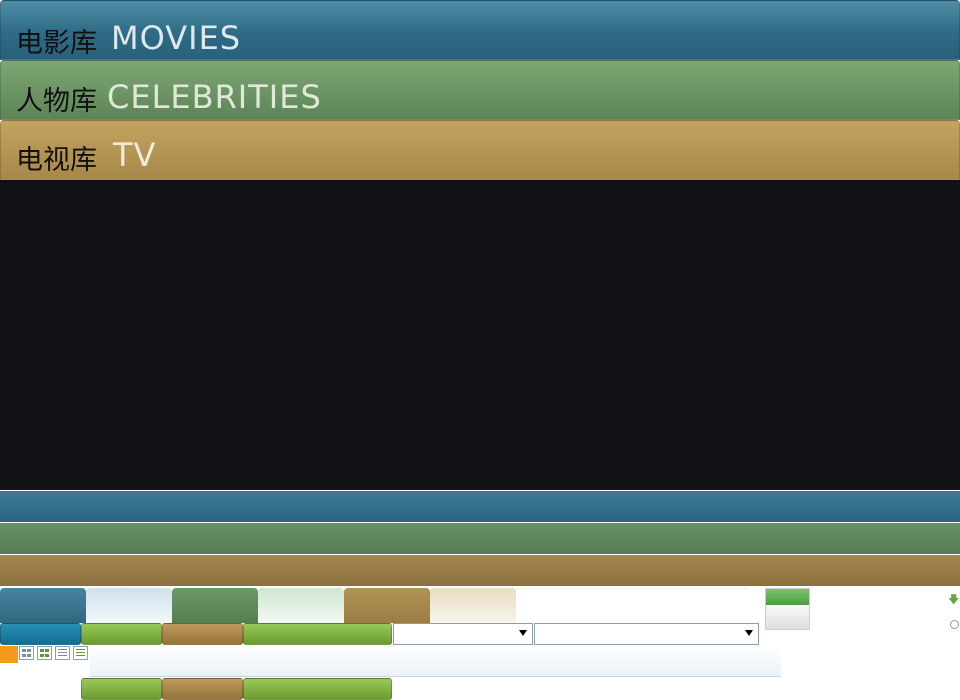 This screenshot has height=700, width=960. Describe the element at coordinates (215, 605) in the screenshot. I see `tab-swatch-celebrities-active` at that location.